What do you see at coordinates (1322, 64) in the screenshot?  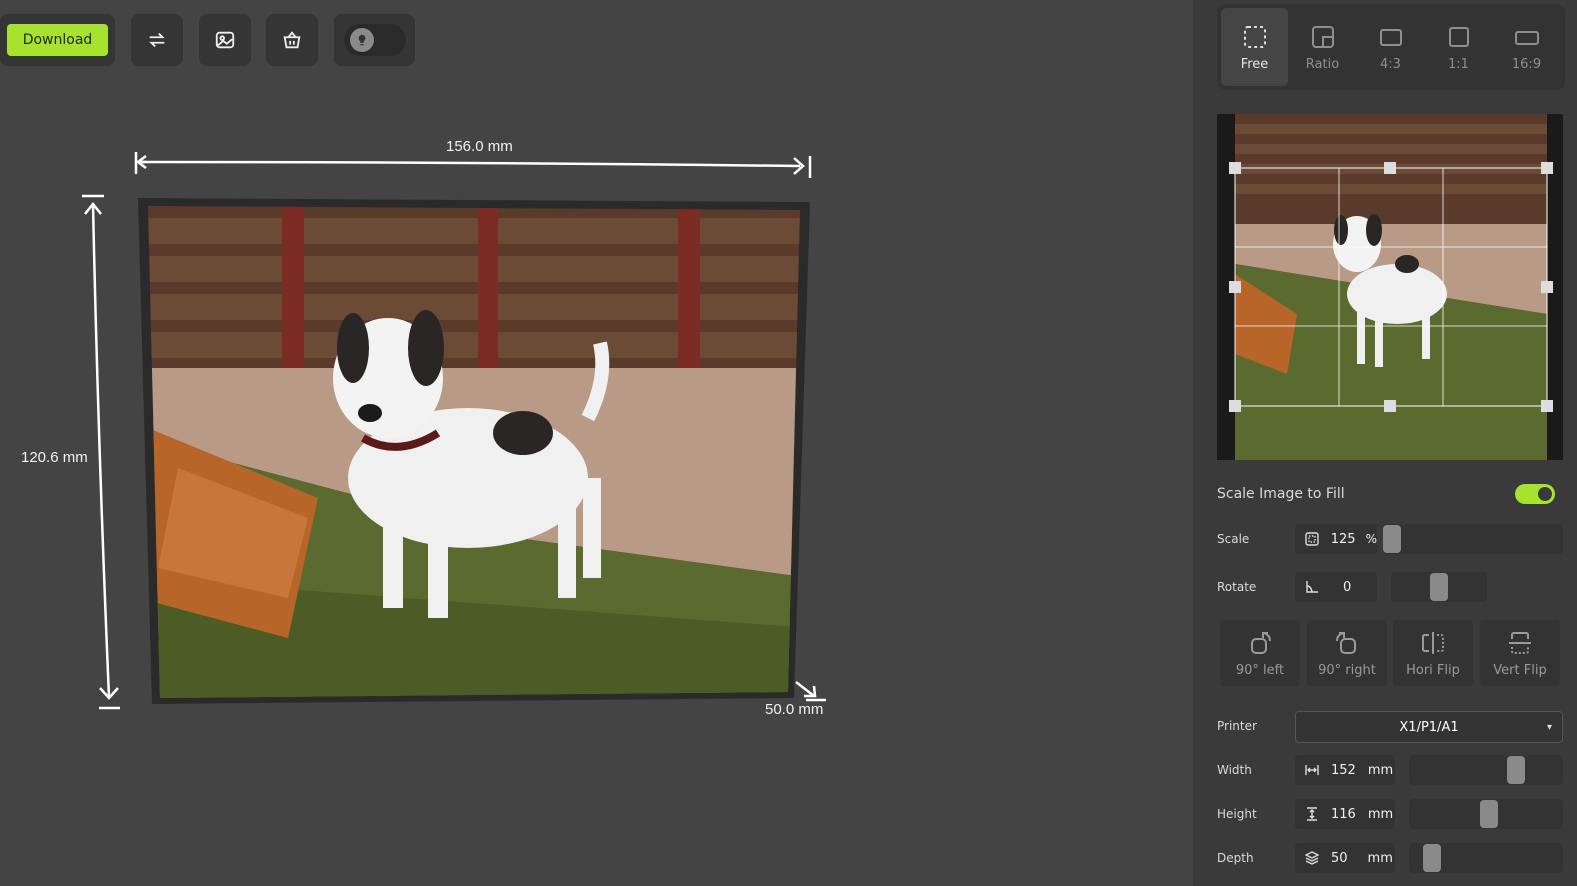 I see `tab-ratio-label: Ratio` at bounding box center [1322, 64].